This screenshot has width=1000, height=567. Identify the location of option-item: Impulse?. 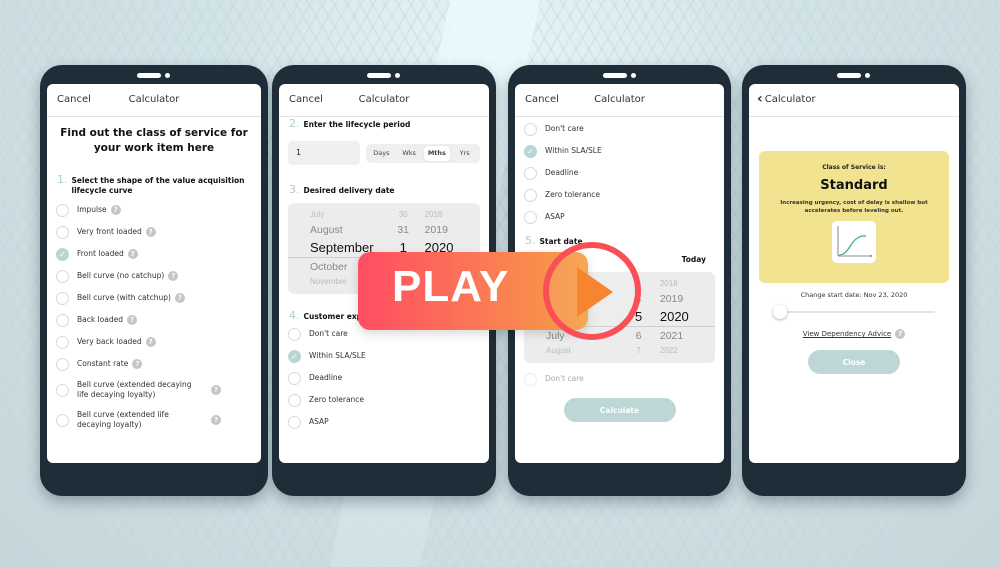
(154, 210).